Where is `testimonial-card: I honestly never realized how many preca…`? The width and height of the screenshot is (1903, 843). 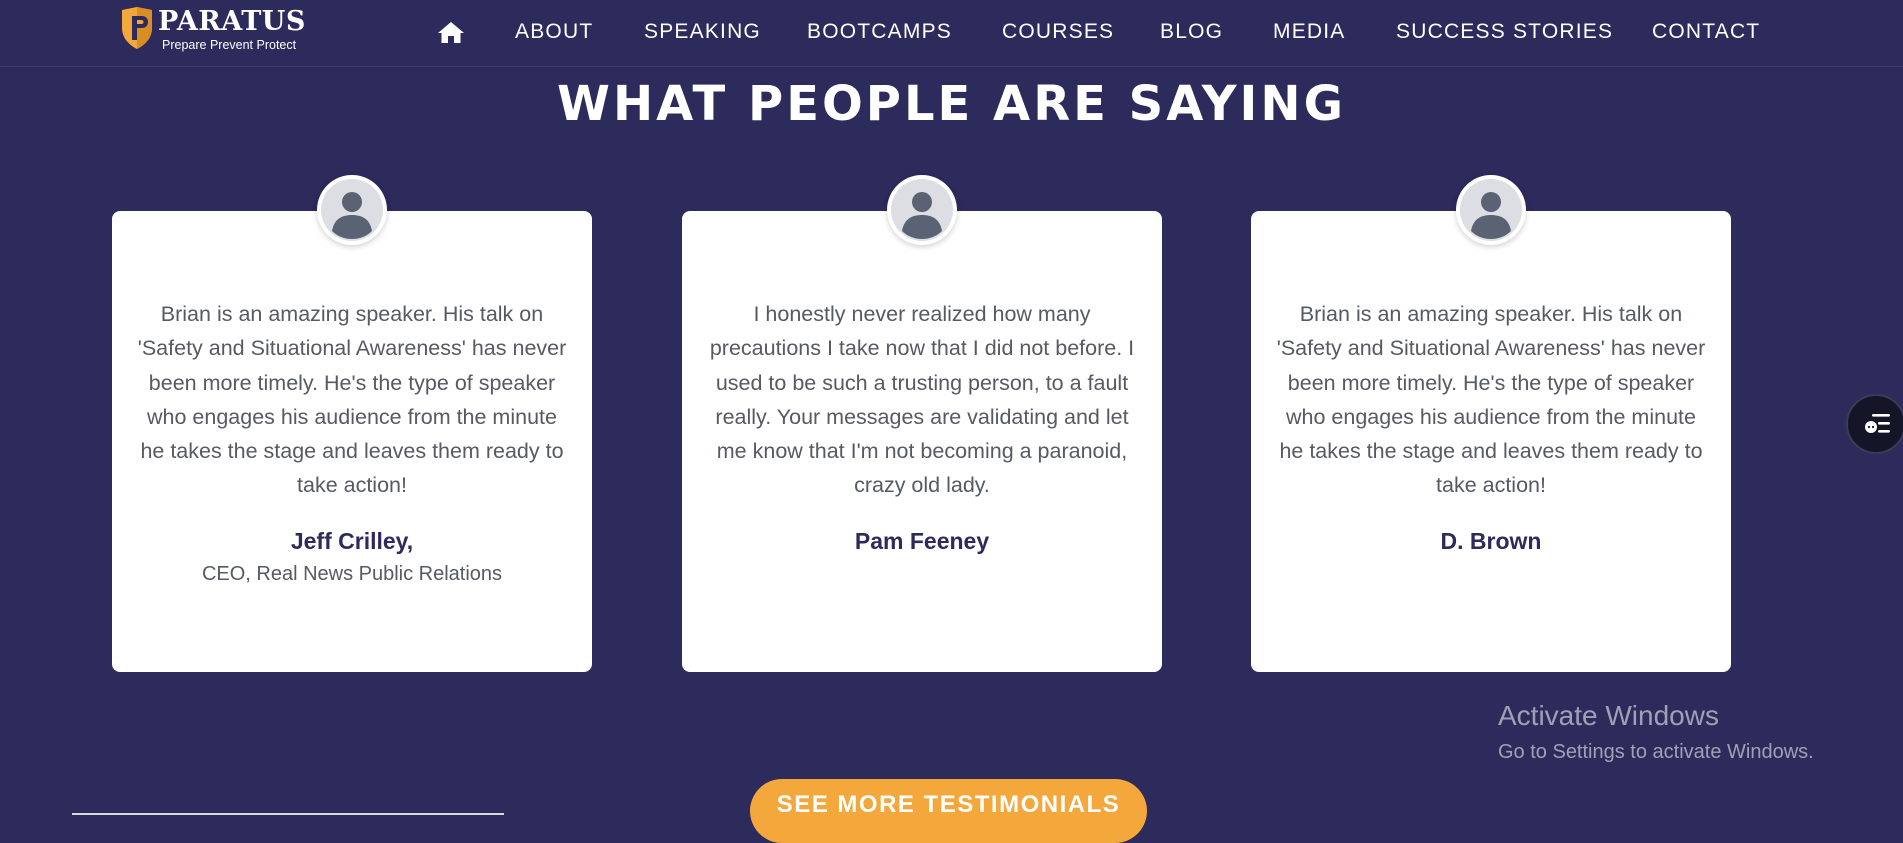
testimonial-card: I honestly never realized how many preca… is located at coordinates (922, 423).